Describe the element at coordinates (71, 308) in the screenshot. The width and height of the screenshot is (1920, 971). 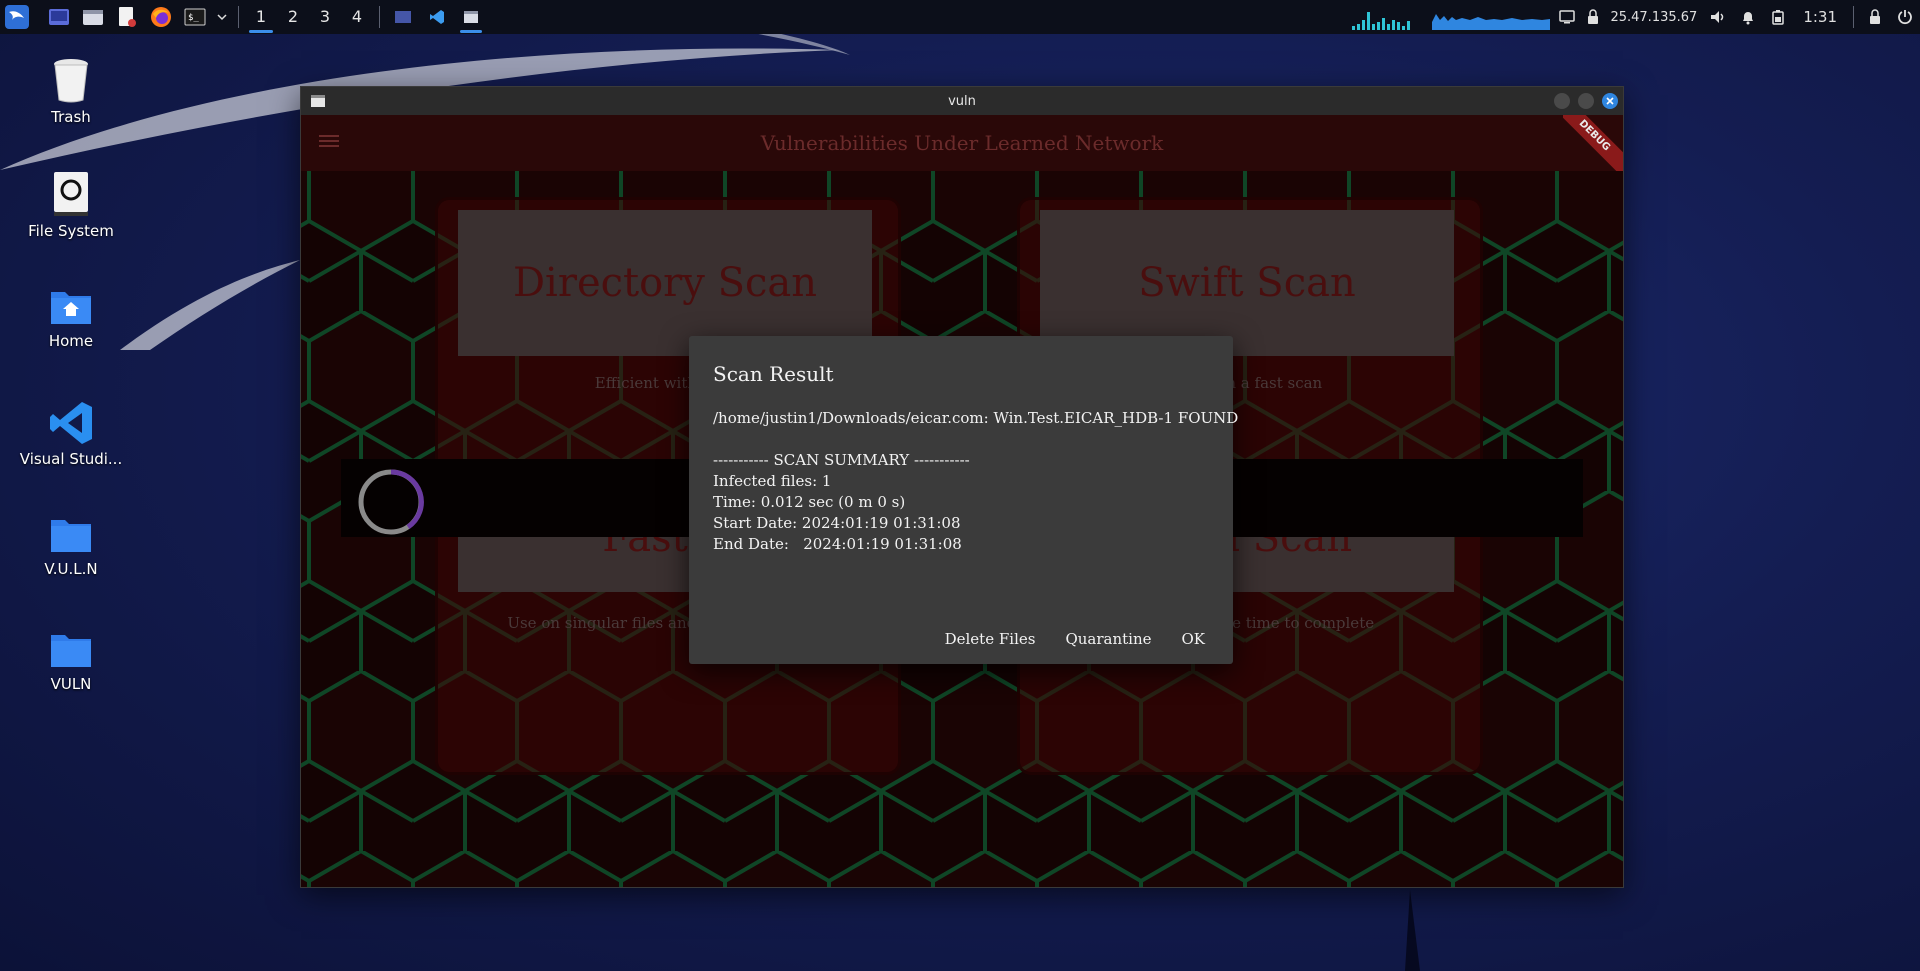
I see `home-folder-icon` at that location.